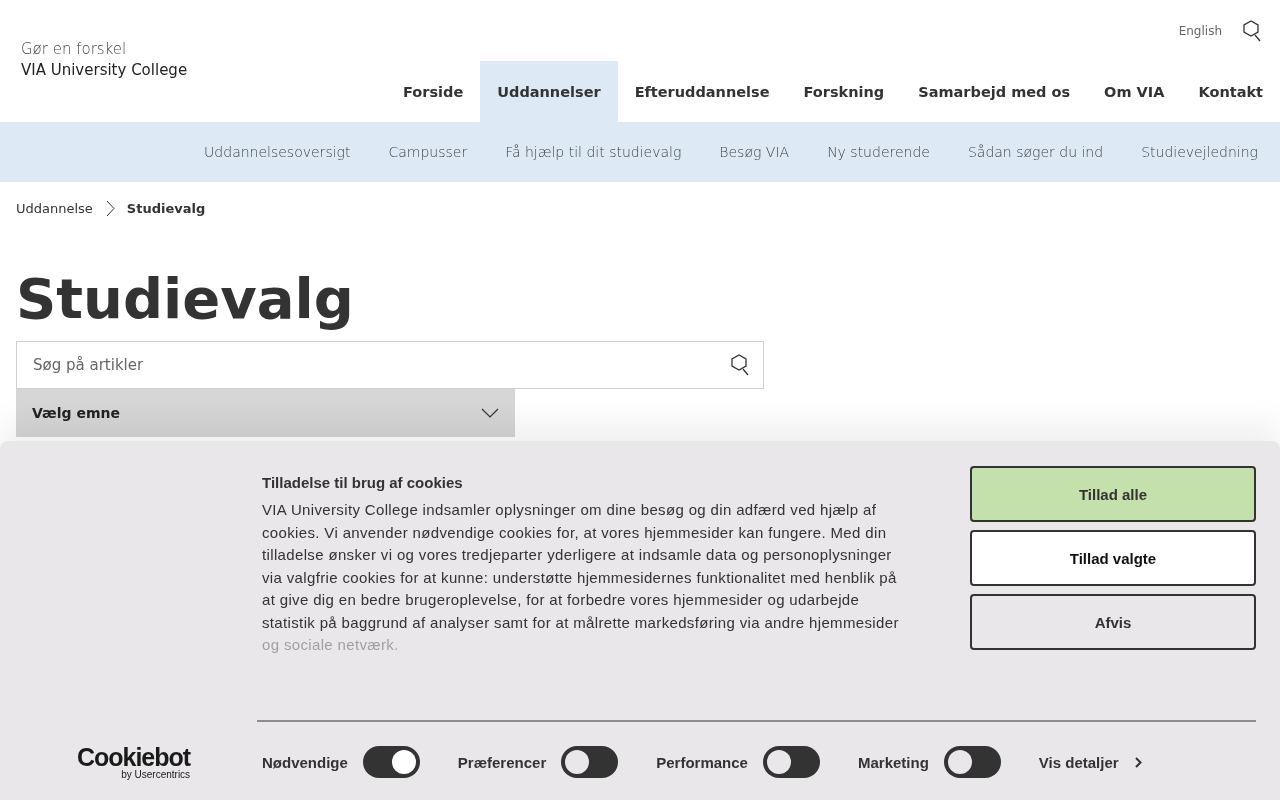 The image size is (1280, 800). Describe the element at coordinates (754, 152) in the screenshot. I see `sub-nav-link: Besøg VIA` at that location.